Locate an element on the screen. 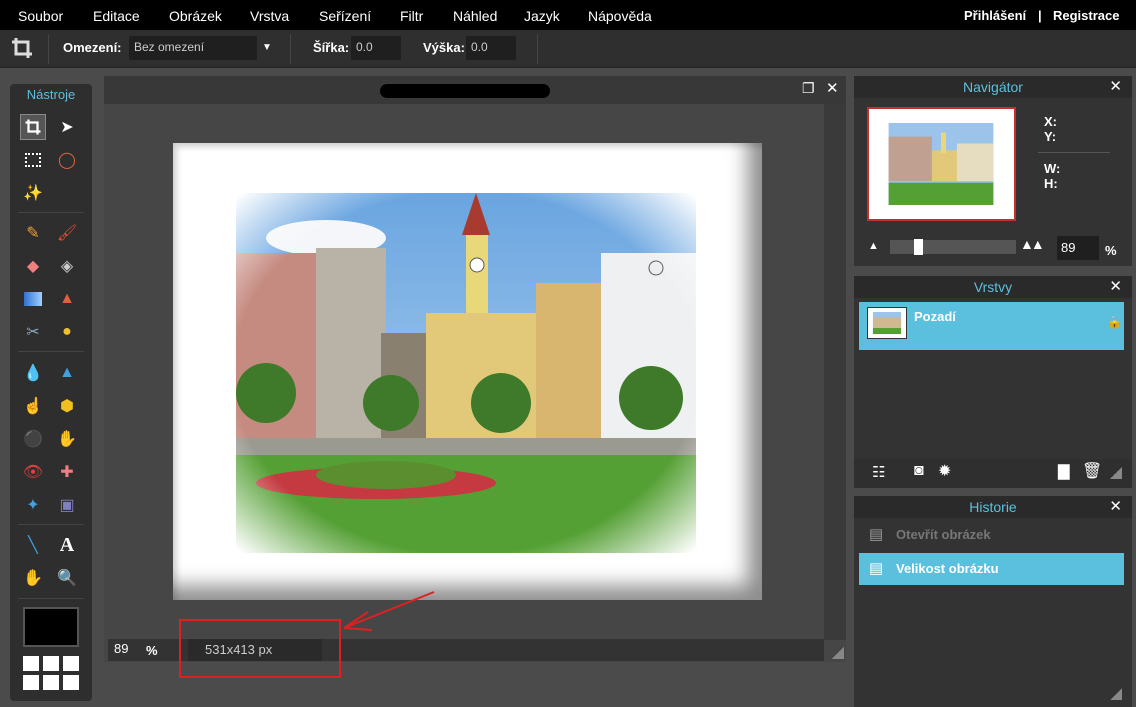 This screenshot has width=1136, height=707. close-icon: ✕ is located at coordinates (832, 88).